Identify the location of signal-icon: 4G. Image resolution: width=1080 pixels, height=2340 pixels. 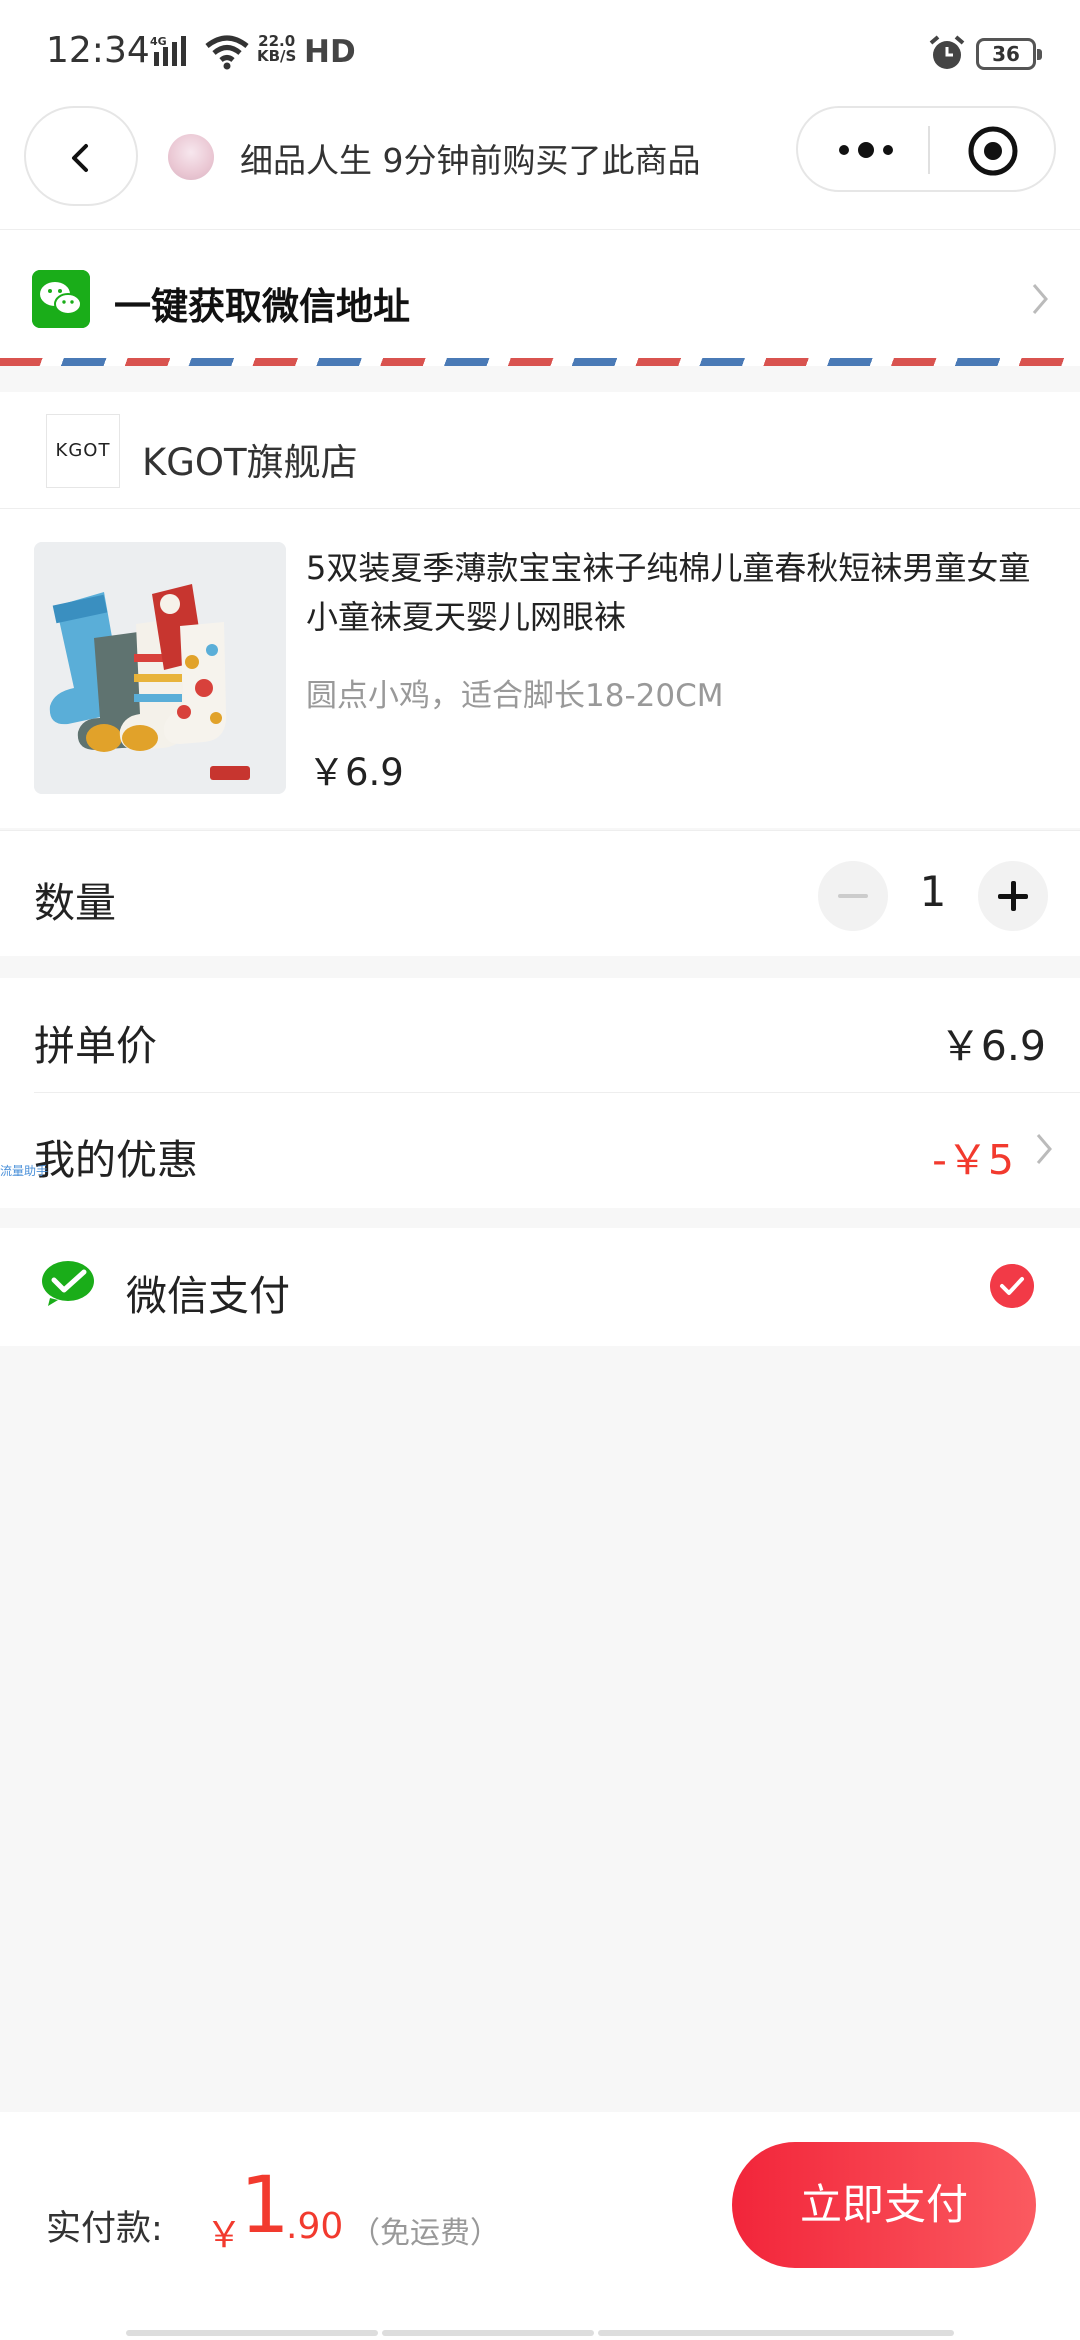
(168, 50).